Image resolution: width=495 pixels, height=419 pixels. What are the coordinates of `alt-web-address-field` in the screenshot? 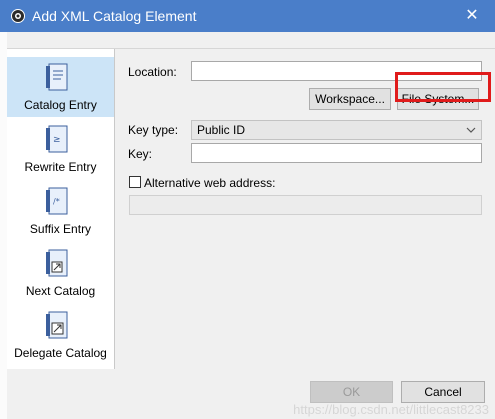 It's located at (305, 205).